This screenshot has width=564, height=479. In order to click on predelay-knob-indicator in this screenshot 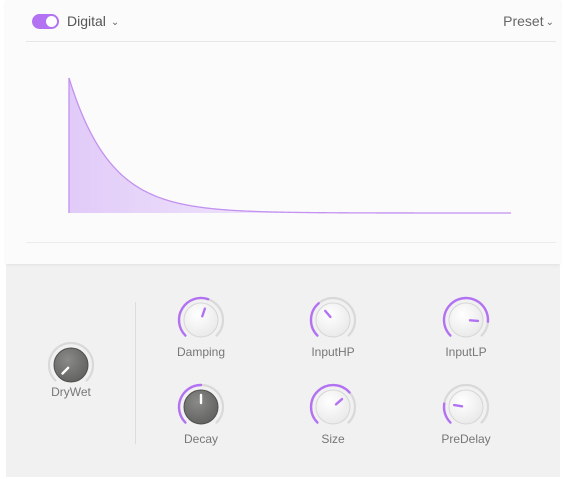, I will do `click(458, 405)`.